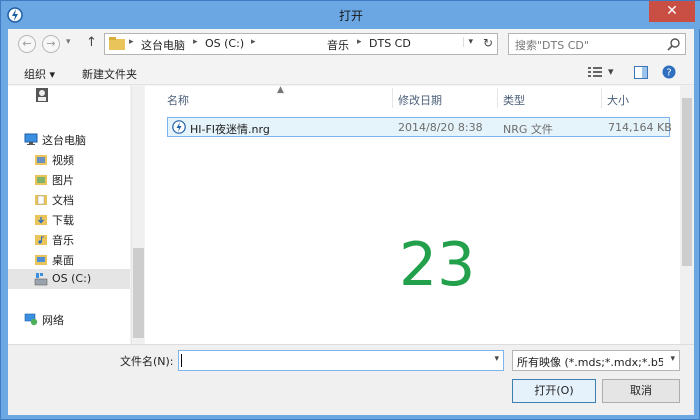 The width and height of the screenshot is (700, 420). I want to click on column-header-type: 类型, so click(514, 98).